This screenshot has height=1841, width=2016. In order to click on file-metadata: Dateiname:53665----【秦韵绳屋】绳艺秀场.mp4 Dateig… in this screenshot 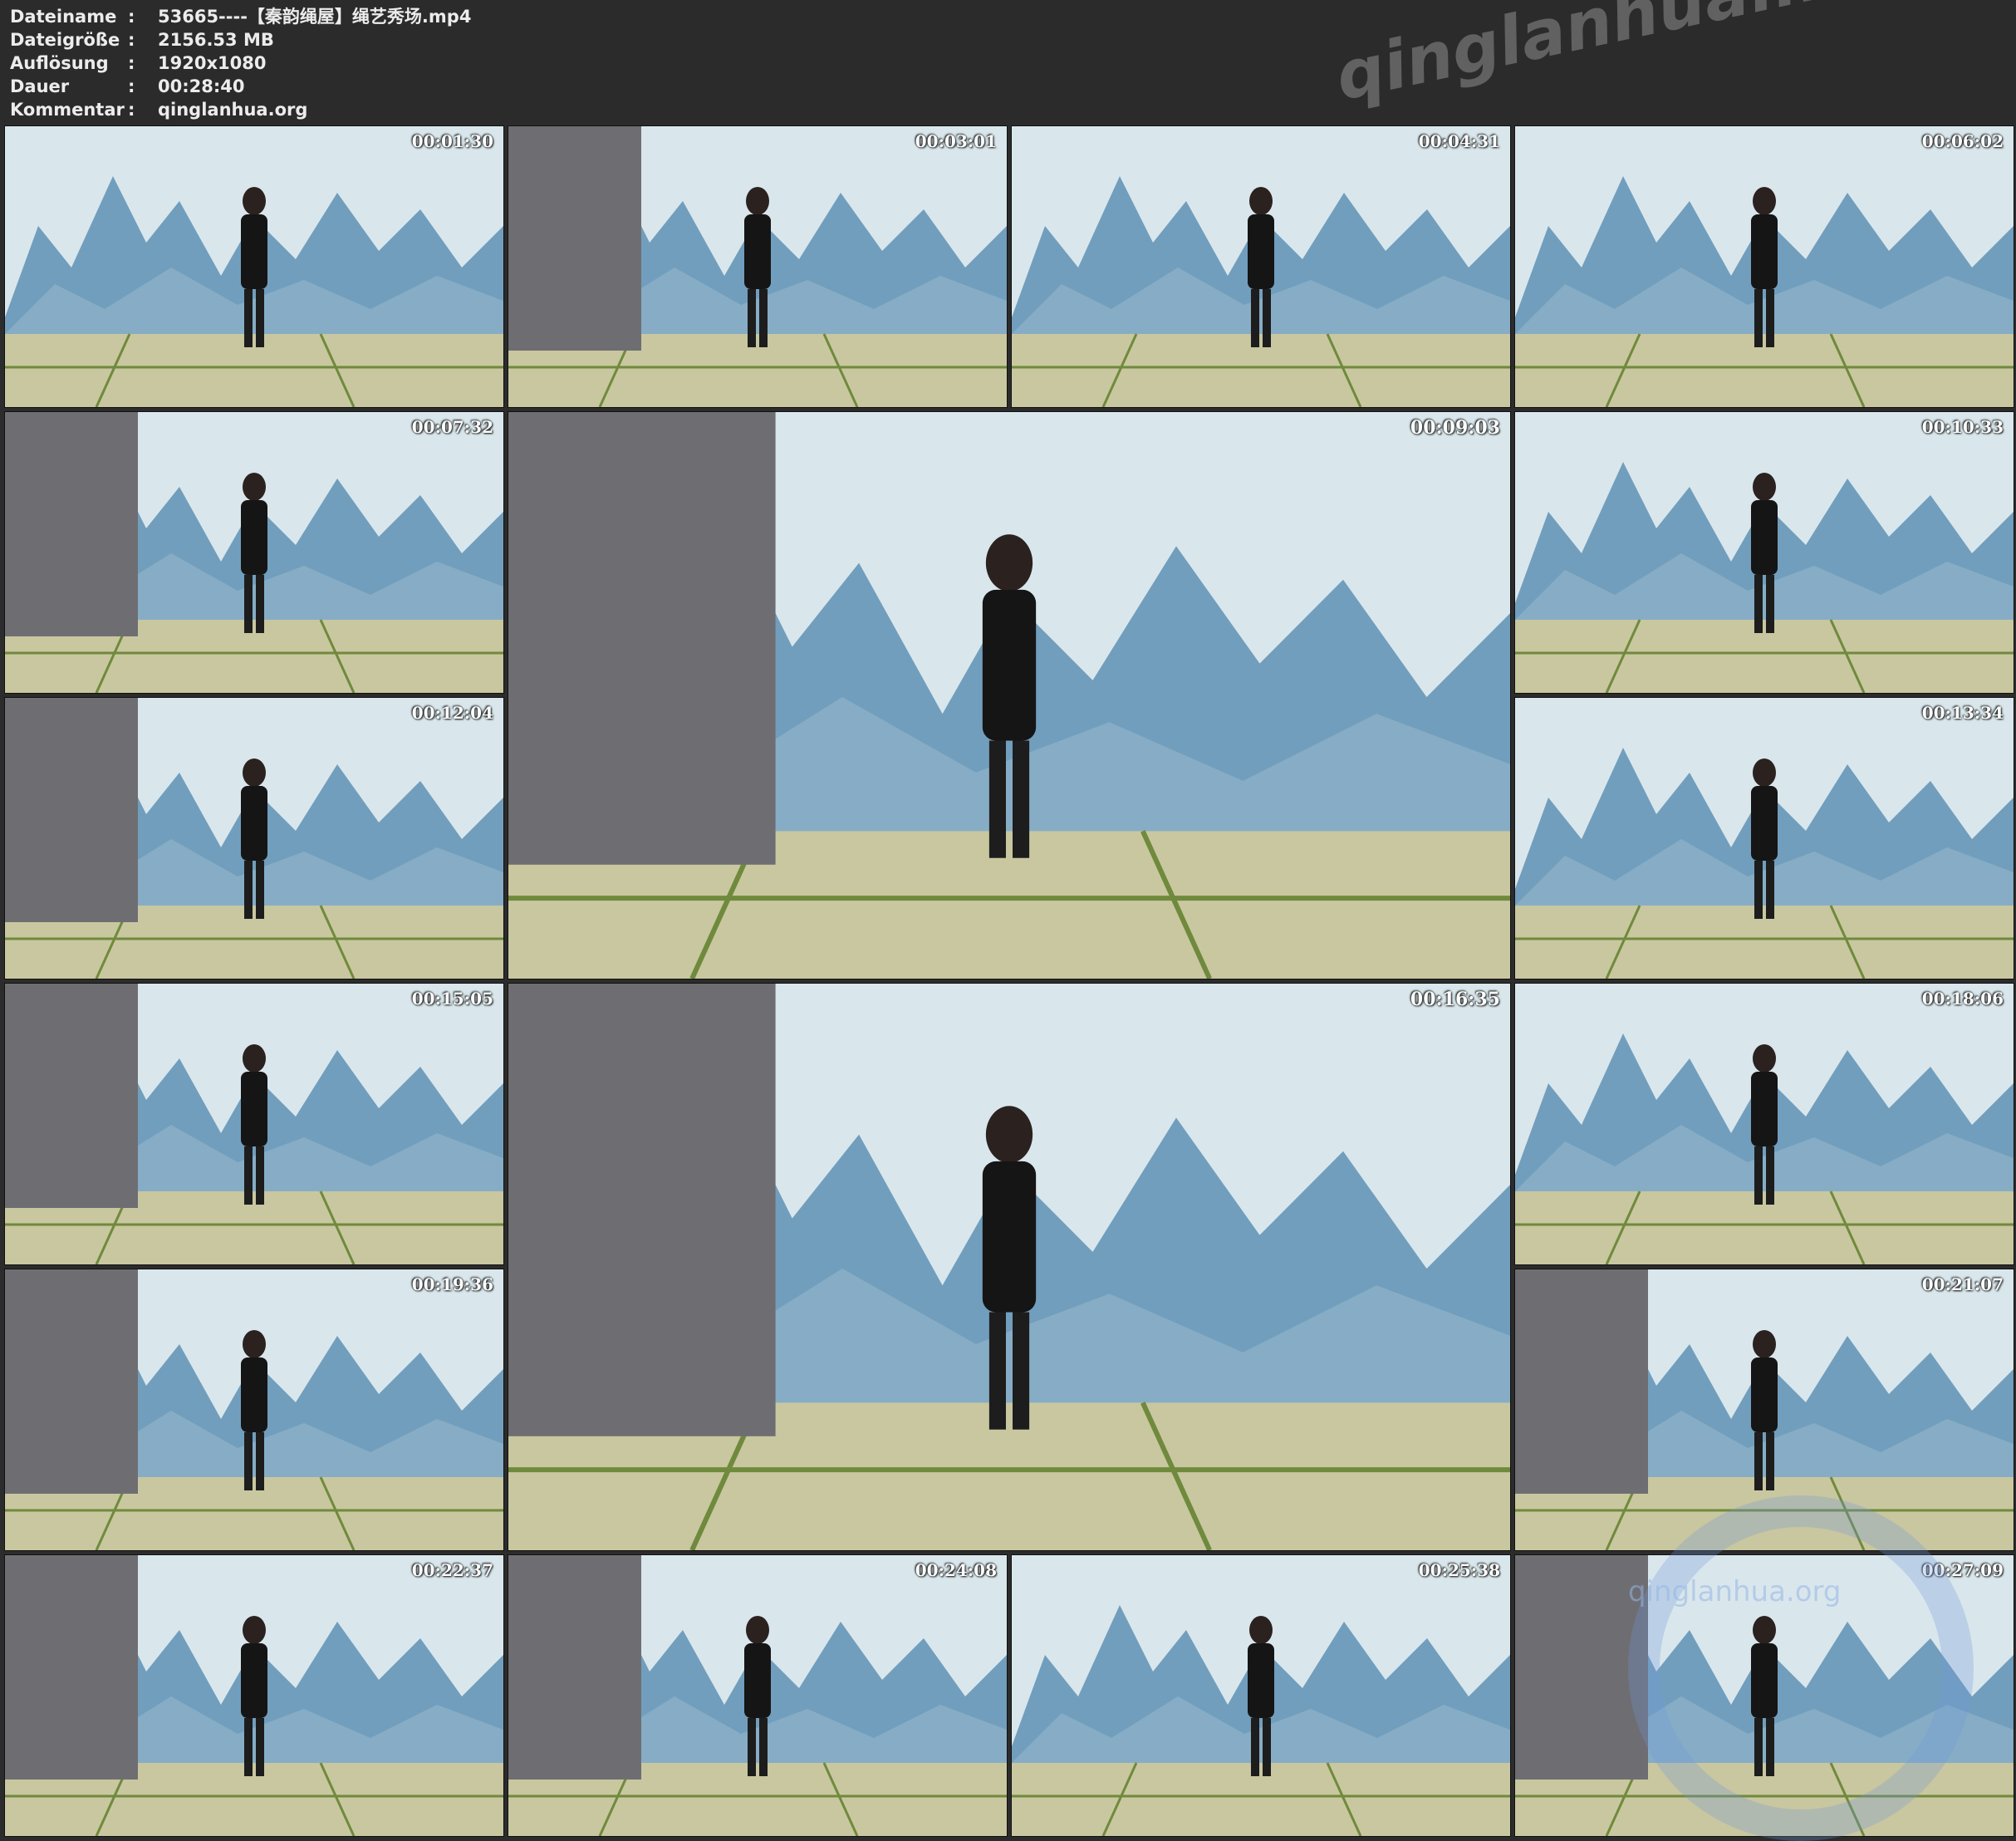, I will do `click(240, 63)`.